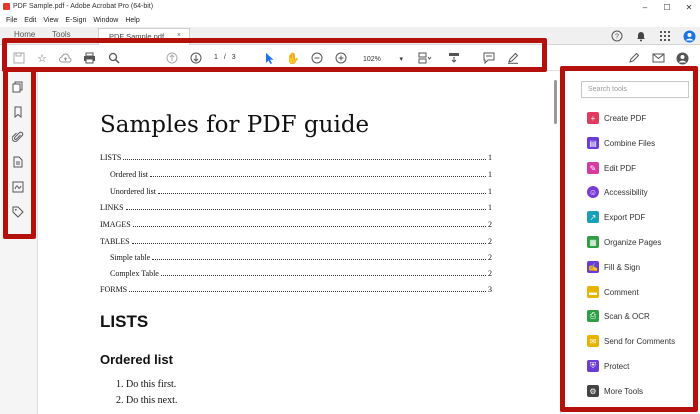 This screenshot has width=700, height=414. Describe the element at coordinates (682, 58) in the screenshot. I see `share-user-icon` at that location.